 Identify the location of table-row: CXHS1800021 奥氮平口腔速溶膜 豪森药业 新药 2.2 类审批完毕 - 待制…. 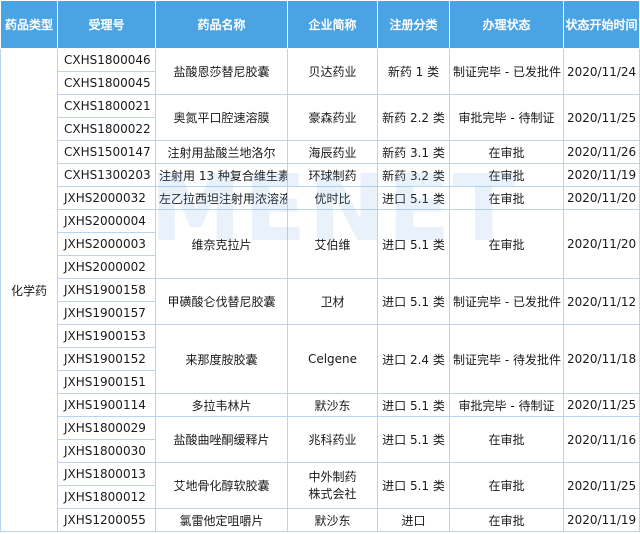
(320, 117).